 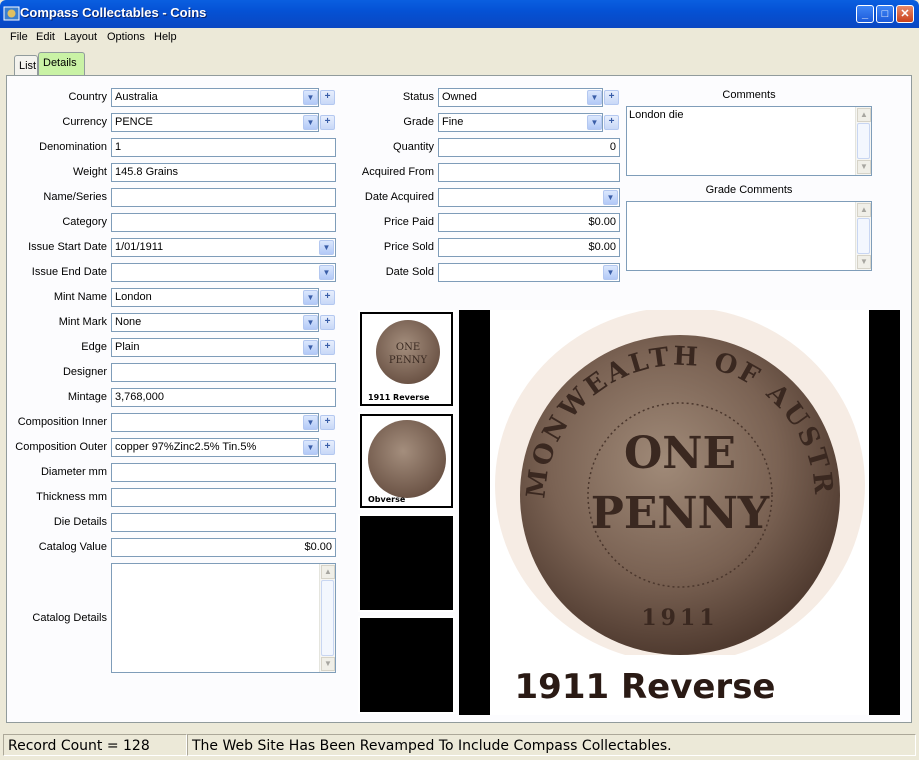 I want to click on weight-input: 145.8 Grains, so click(x=223, y=172).